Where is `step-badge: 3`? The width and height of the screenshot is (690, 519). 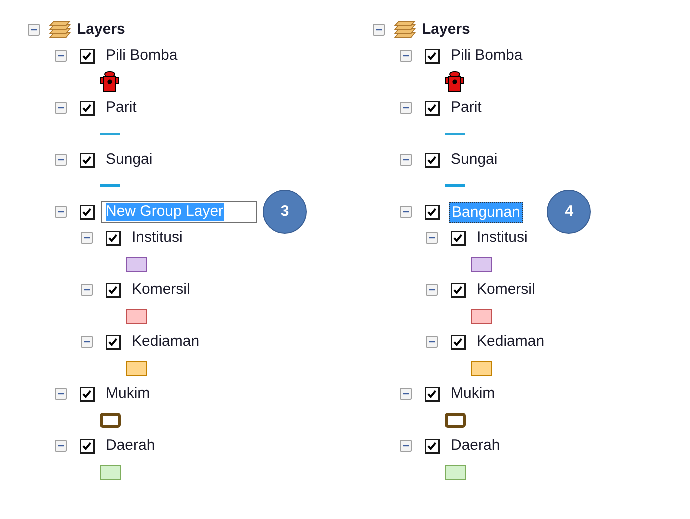
step-badge: 3 is located at coordinates (285, 212).